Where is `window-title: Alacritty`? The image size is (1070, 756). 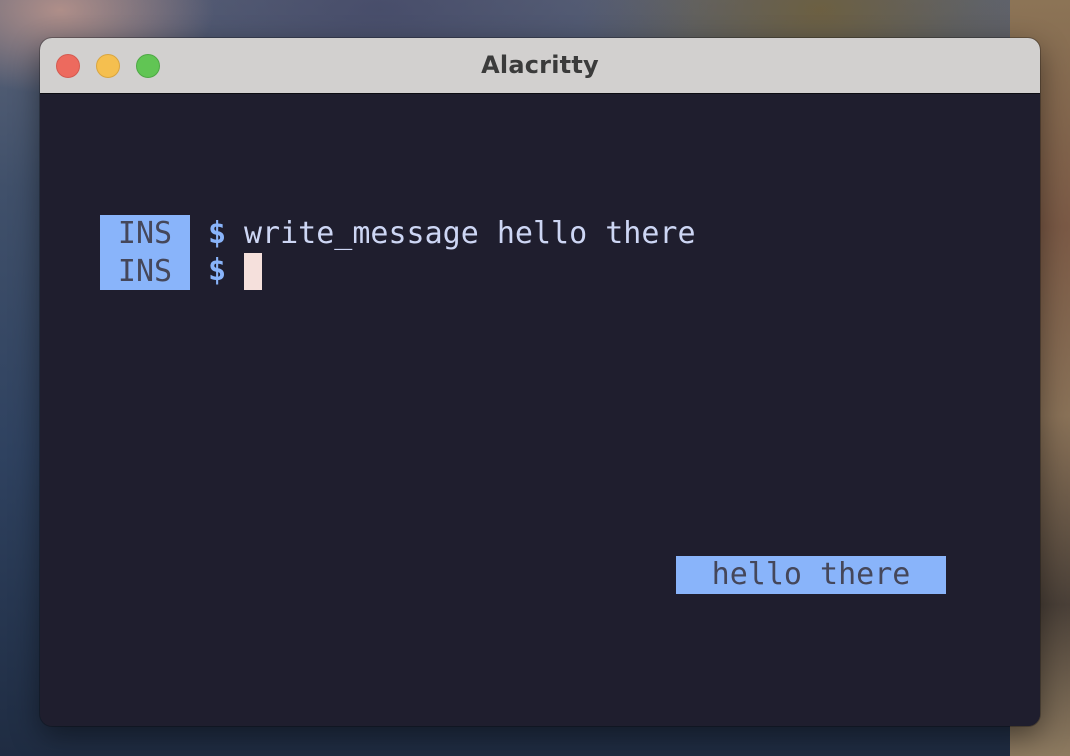 window-title: Alacritty is located at coordinates (540, 65).